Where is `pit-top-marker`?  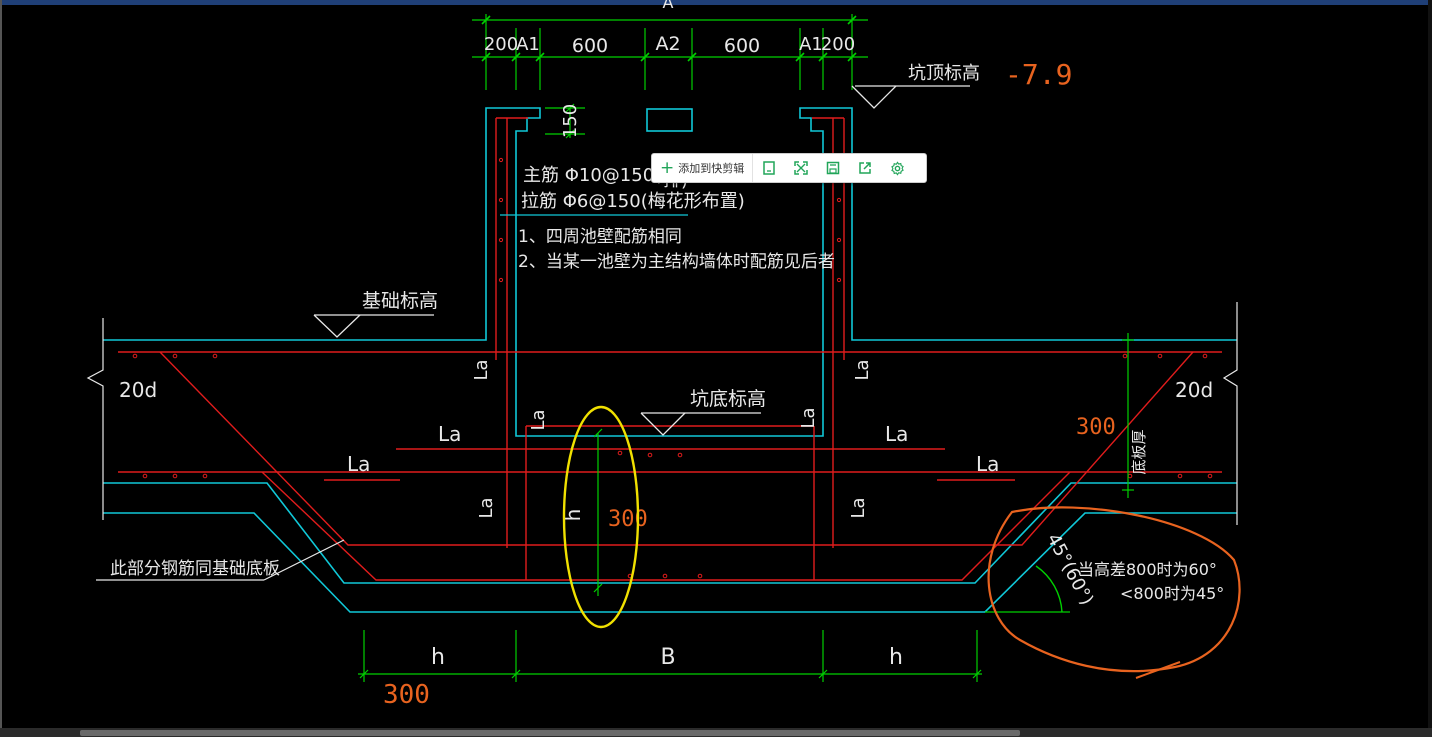
pit-top-marker is located at coordinates (910, 97).